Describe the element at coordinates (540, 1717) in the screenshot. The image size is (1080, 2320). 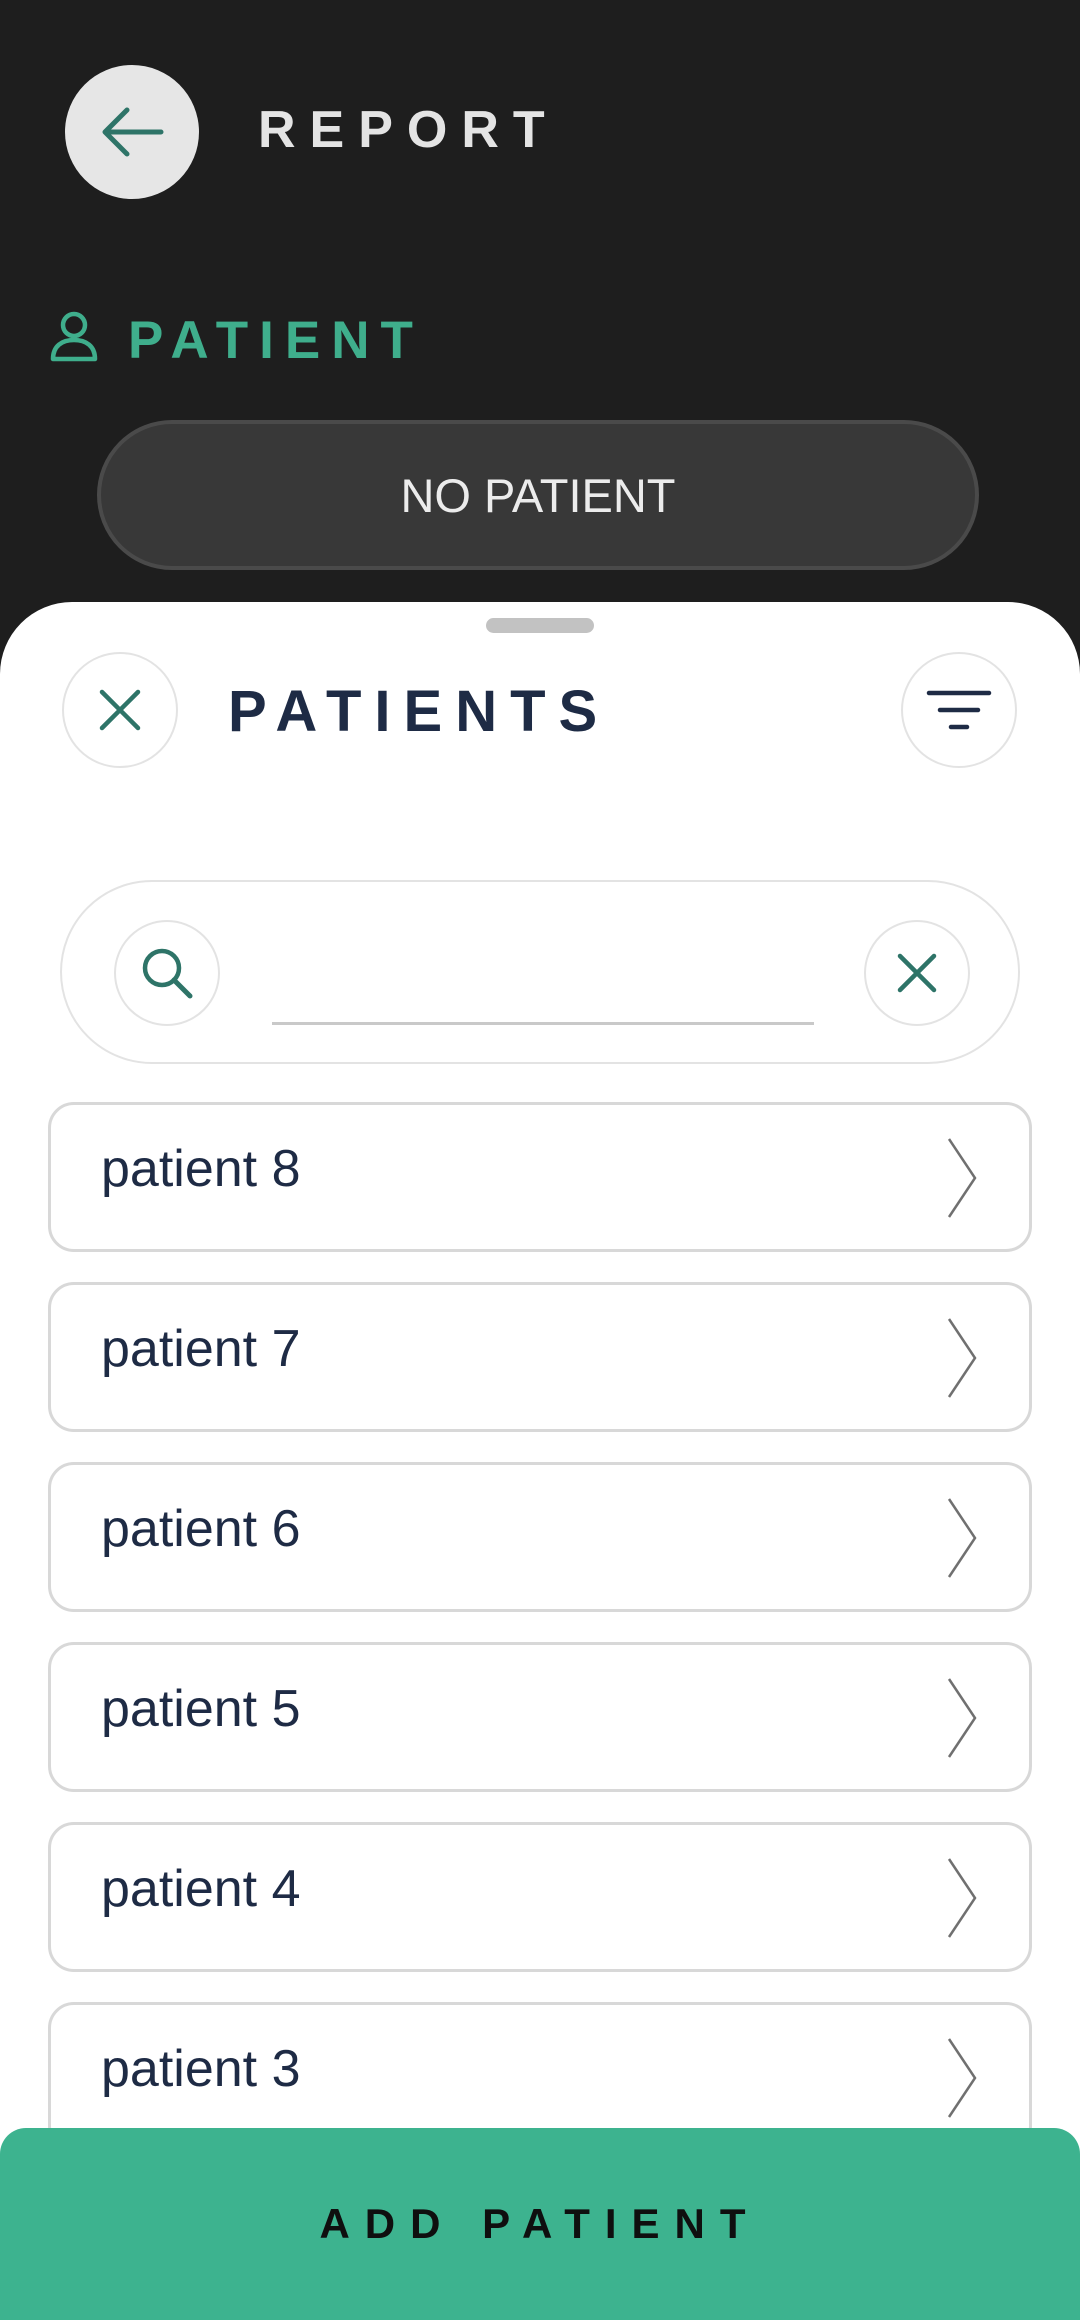
I see `list-item: patient 5` at that location.